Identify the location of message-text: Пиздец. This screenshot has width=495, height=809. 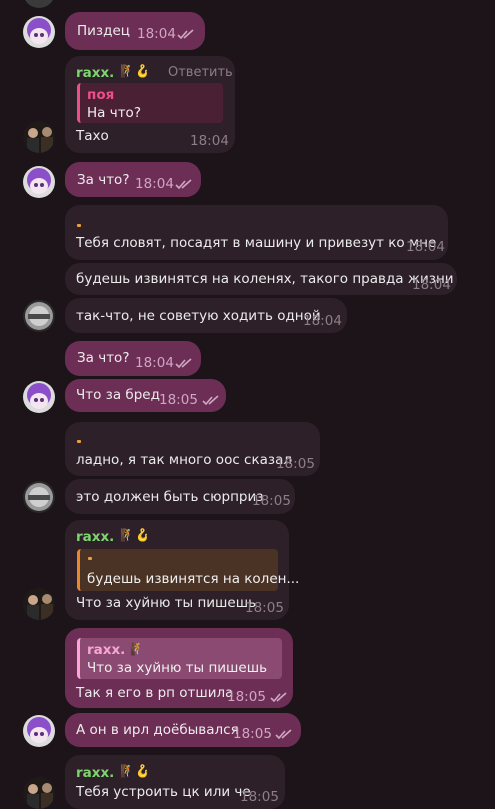
(103, 31).